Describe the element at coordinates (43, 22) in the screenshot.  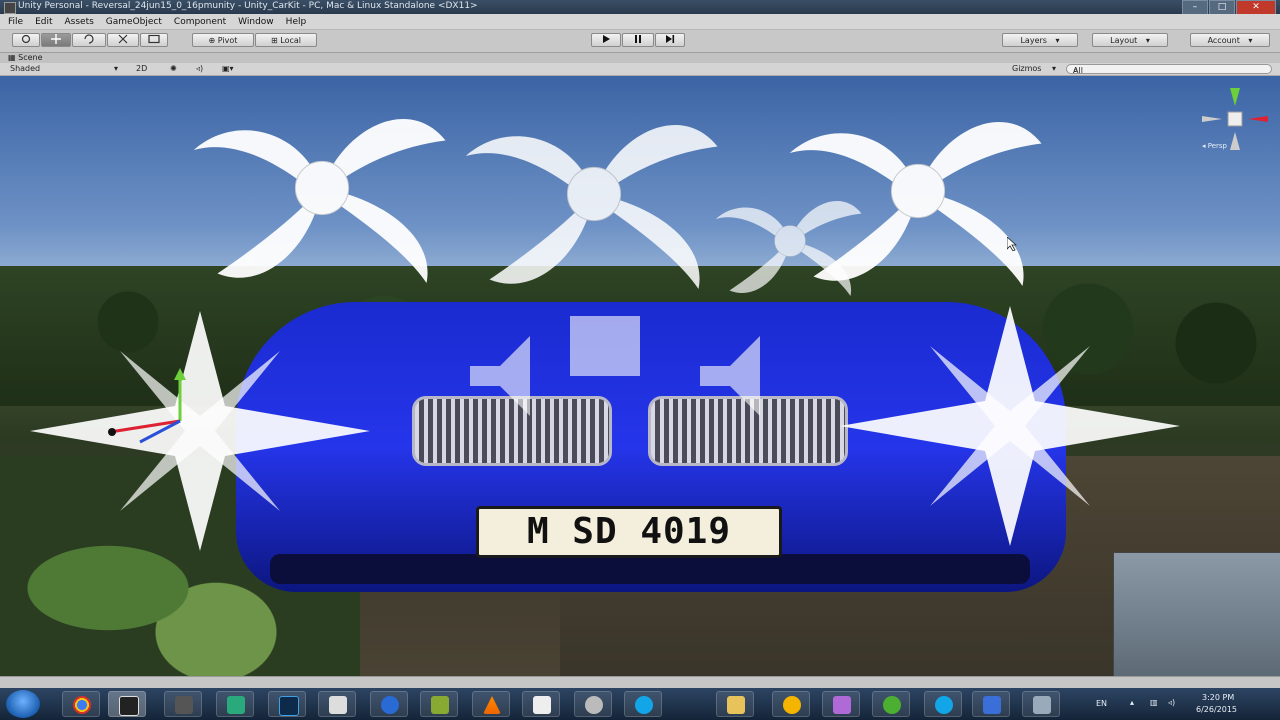
I see `menu-edit: Edit` at that location.